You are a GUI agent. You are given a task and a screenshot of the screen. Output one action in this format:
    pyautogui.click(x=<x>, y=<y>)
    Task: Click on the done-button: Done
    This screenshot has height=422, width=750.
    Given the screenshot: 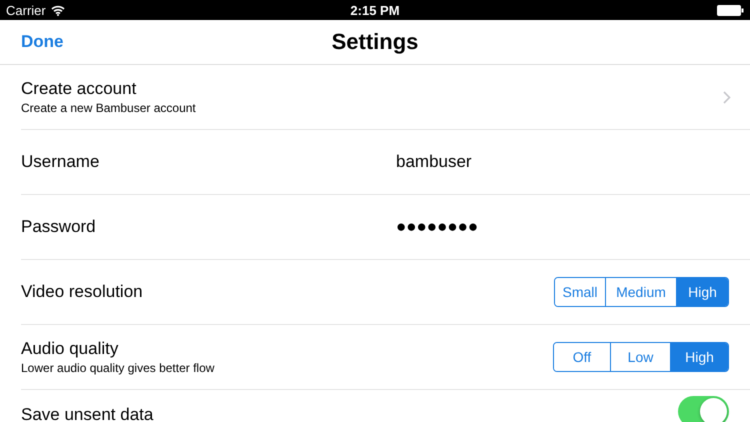 What is the action you would take?
    pyautogui.click(x=42, y=42)
    